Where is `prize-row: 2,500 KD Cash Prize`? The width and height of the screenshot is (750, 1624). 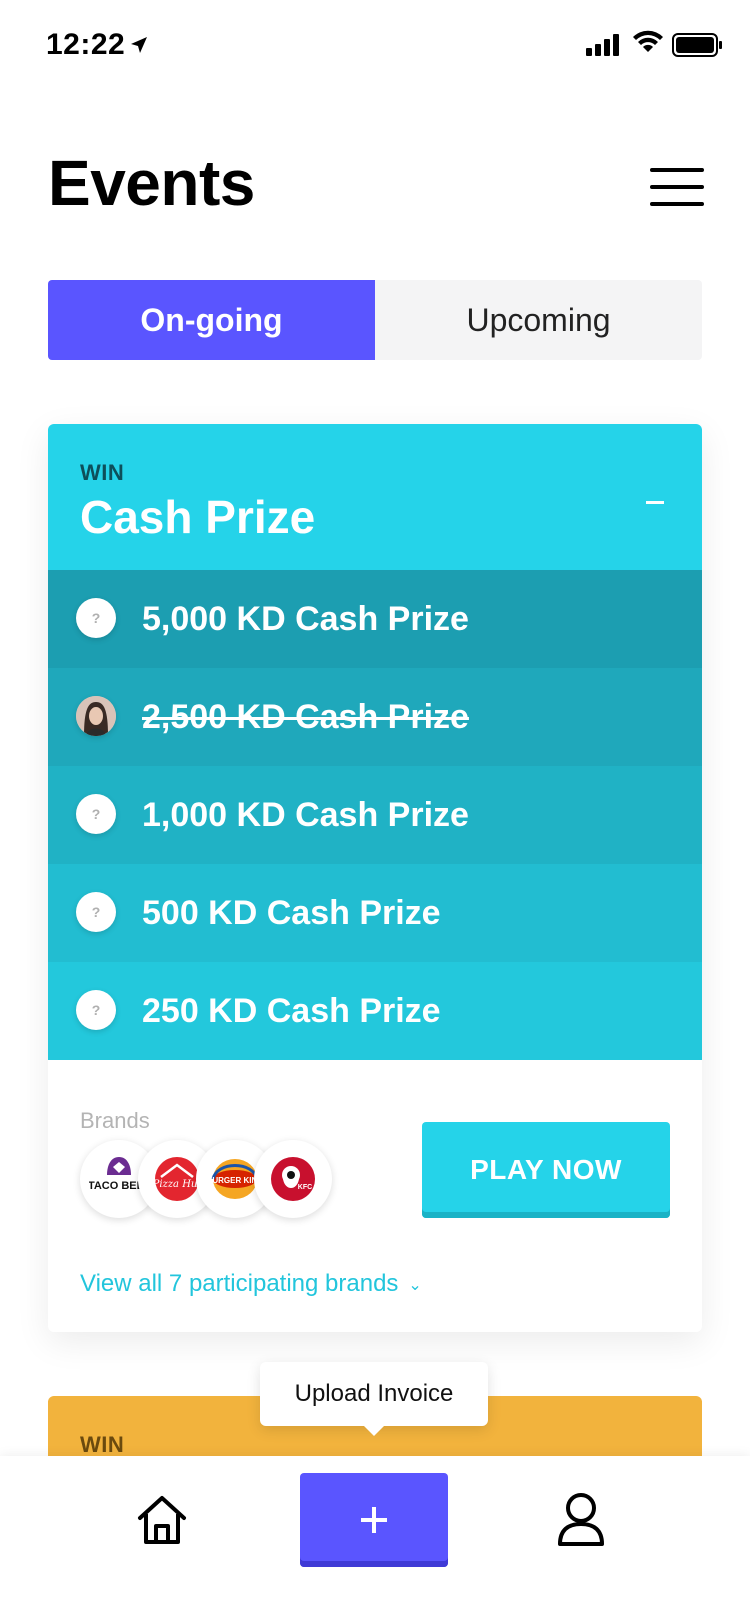
prize-row: 2,500 KD Cash Prize is located at coordinates (375, 717).